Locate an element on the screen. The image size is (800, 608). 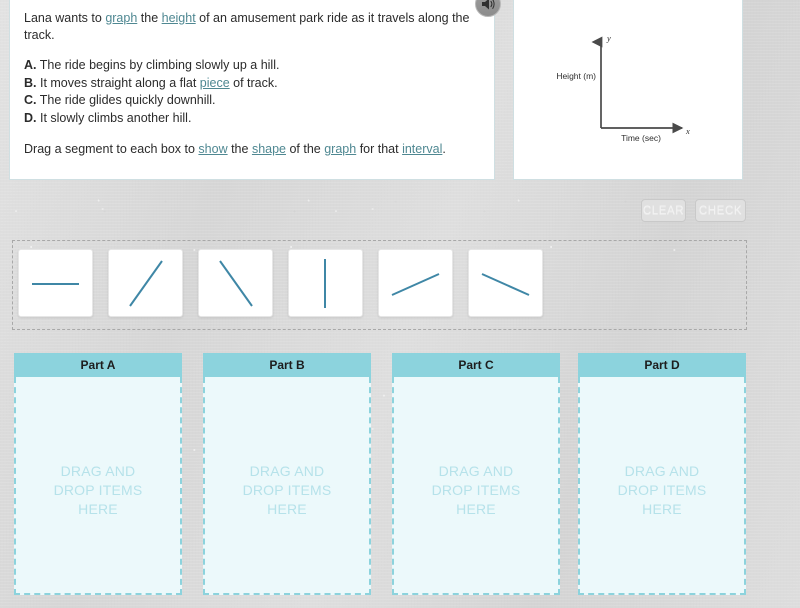
intro-text-start: Lana wants to is located at coordinates (65, 18).